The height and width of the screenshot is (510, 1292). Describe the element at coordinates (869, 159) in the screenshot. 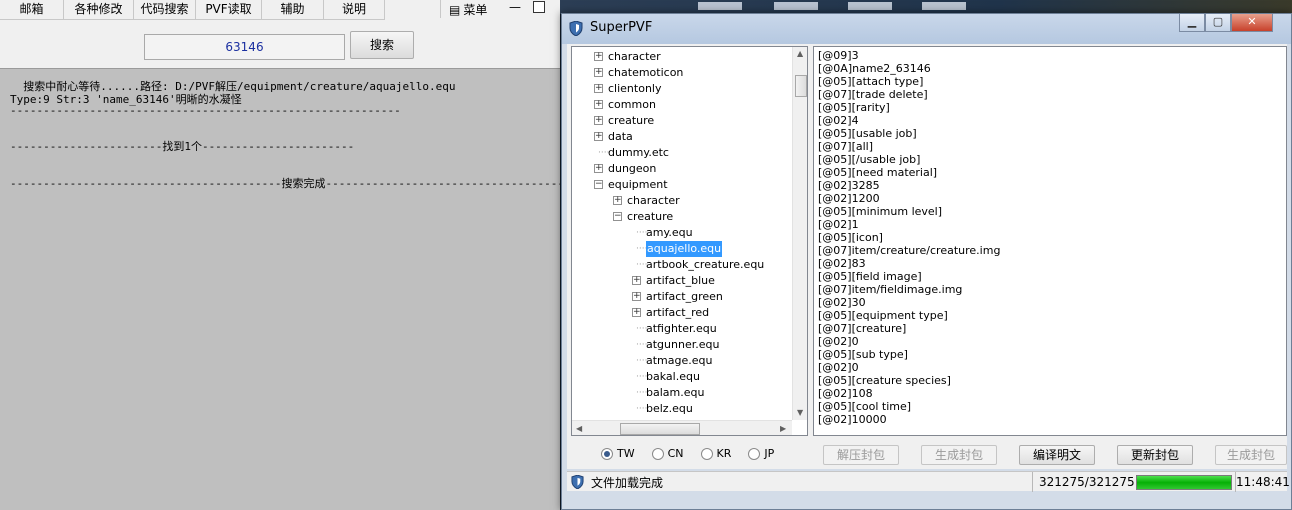

I see `content-line: [@05][/usable job]` at that location.